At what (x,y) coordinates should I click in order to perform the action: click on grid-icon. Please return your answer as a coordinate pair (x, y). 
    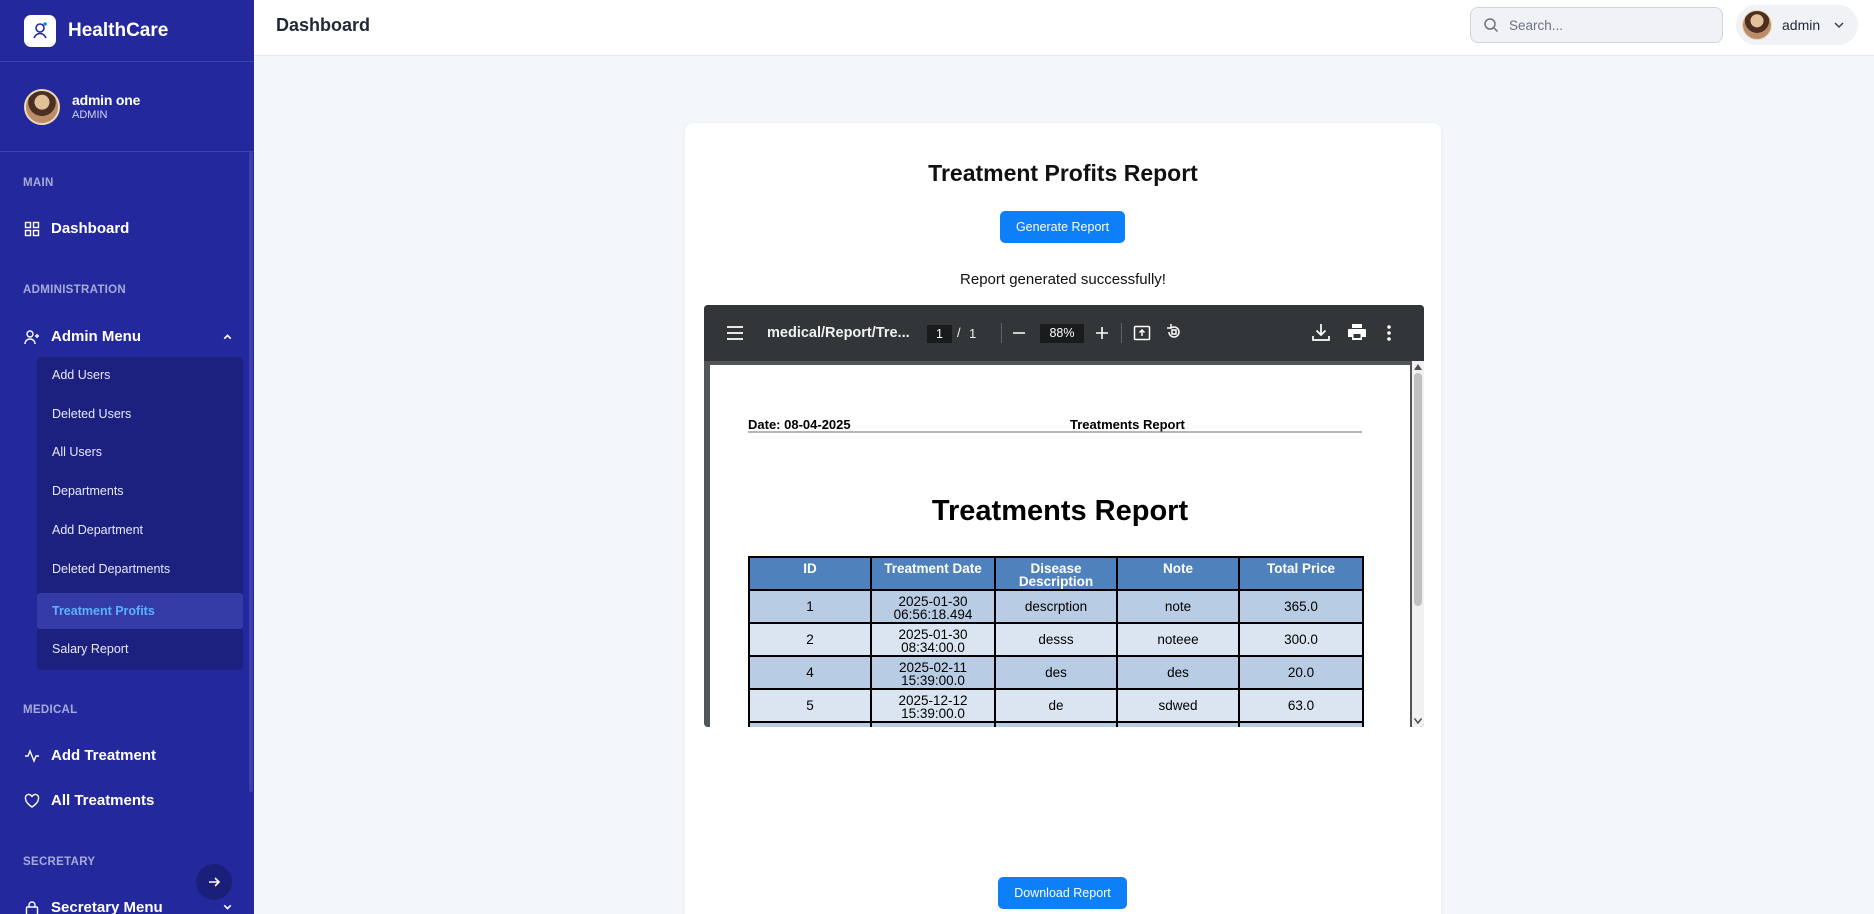
    Looking at the image, I should click on (32, 228).